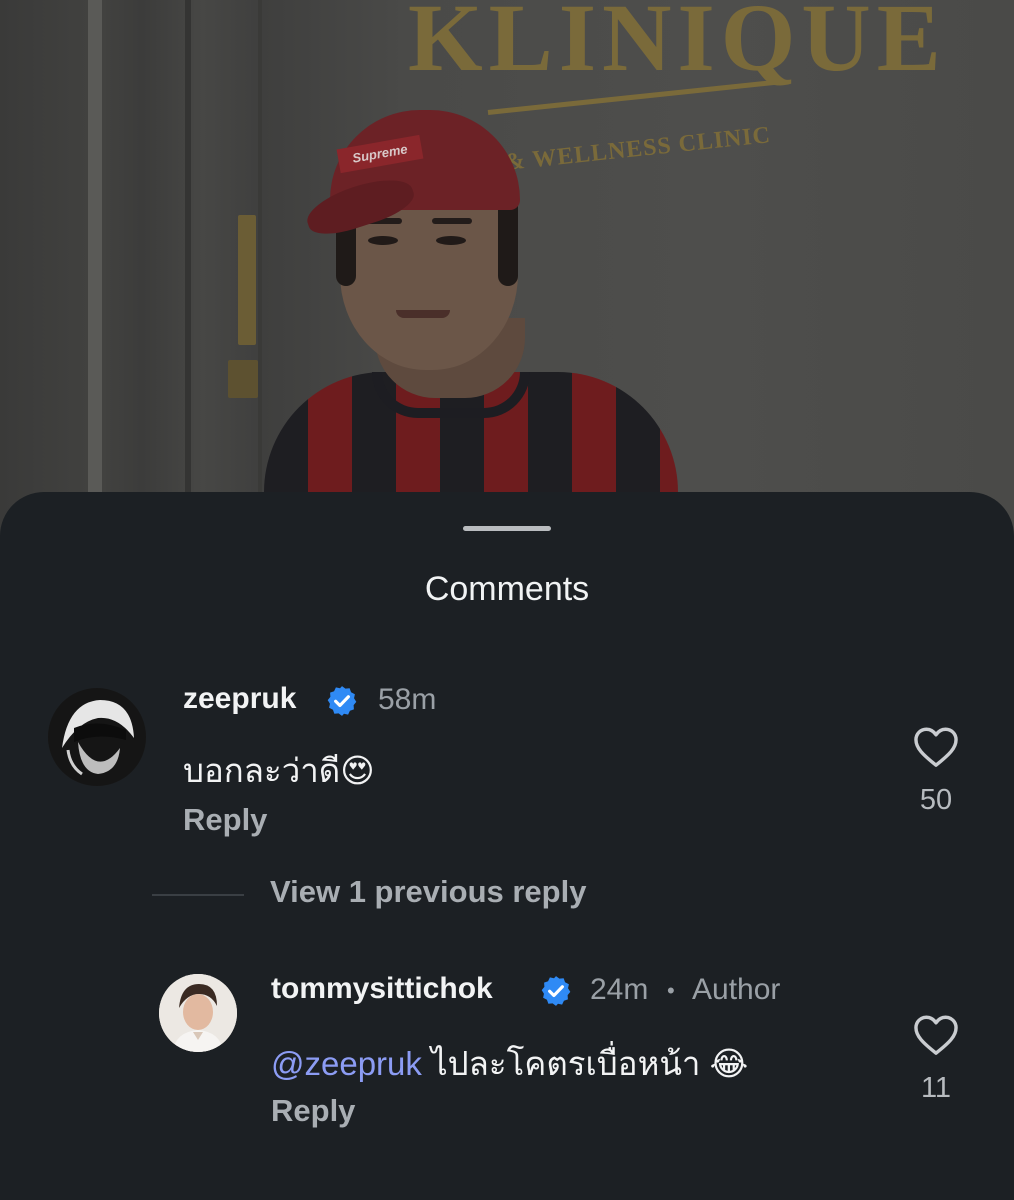 The height and width of the screenshot is (1200, 1014). I want to click on author-badge: Author, so click(736, 989).